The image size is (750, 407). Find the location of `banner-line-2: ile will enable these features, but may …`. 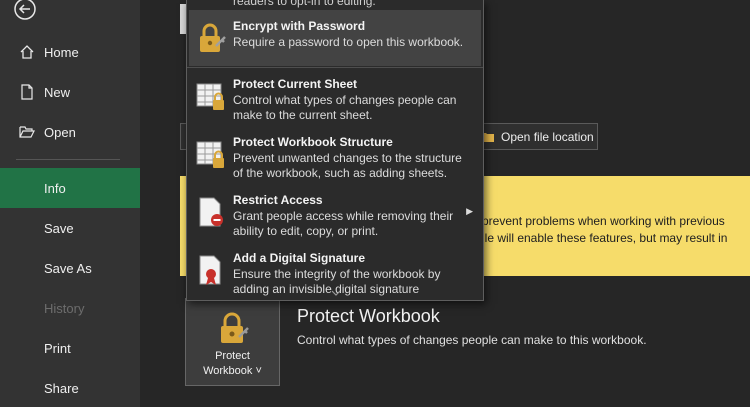

banner-line-2: ile will enable these features, but may … is located at coordinates (605, 238).